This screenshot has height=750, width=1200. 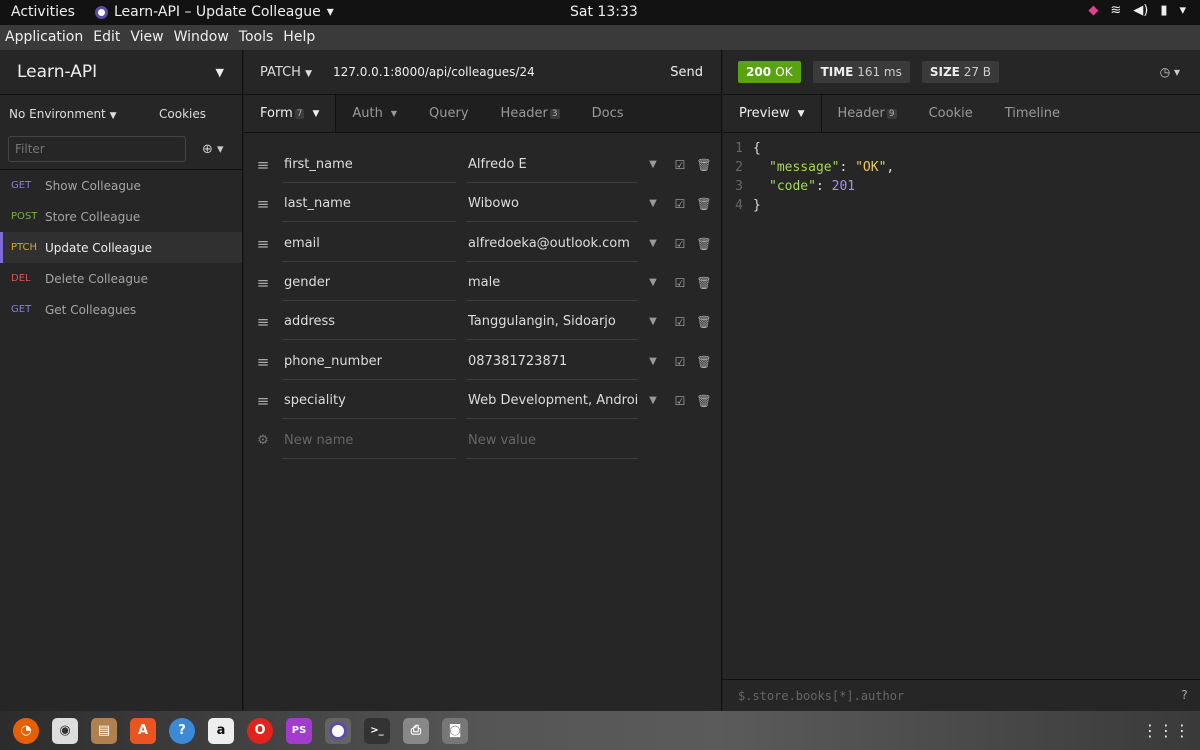 I want to click on clock: Sat 13:33, so click(x=604, y=12).